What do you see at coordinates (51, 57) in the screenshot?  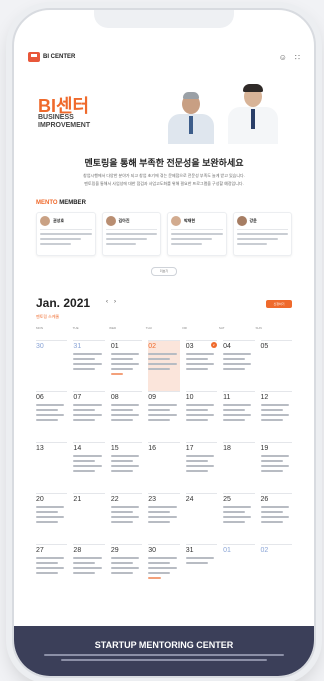 I see `logo: BI CENTER` at bounding box center [51, 57].